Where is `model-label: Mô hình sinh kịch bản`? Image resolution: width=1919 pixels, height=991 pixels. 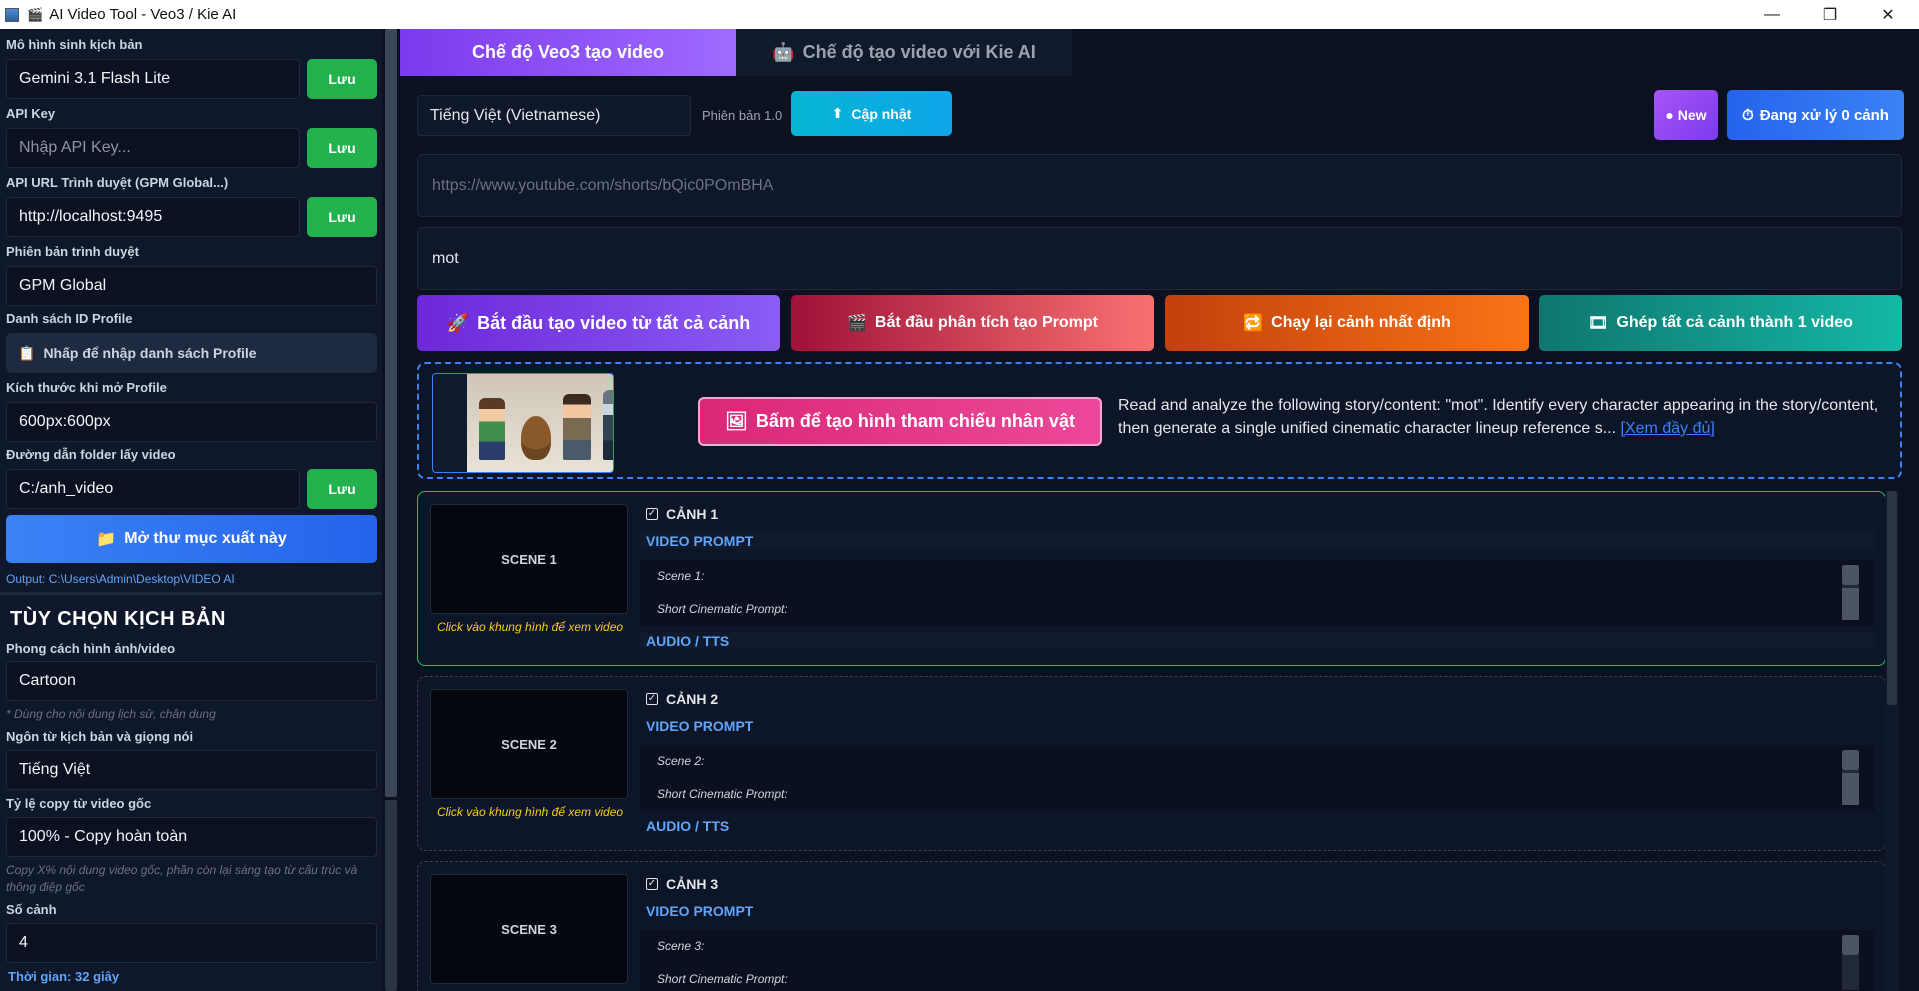
model-label: Mô hình sinh kịch bản is located at coordinates (74, 44).